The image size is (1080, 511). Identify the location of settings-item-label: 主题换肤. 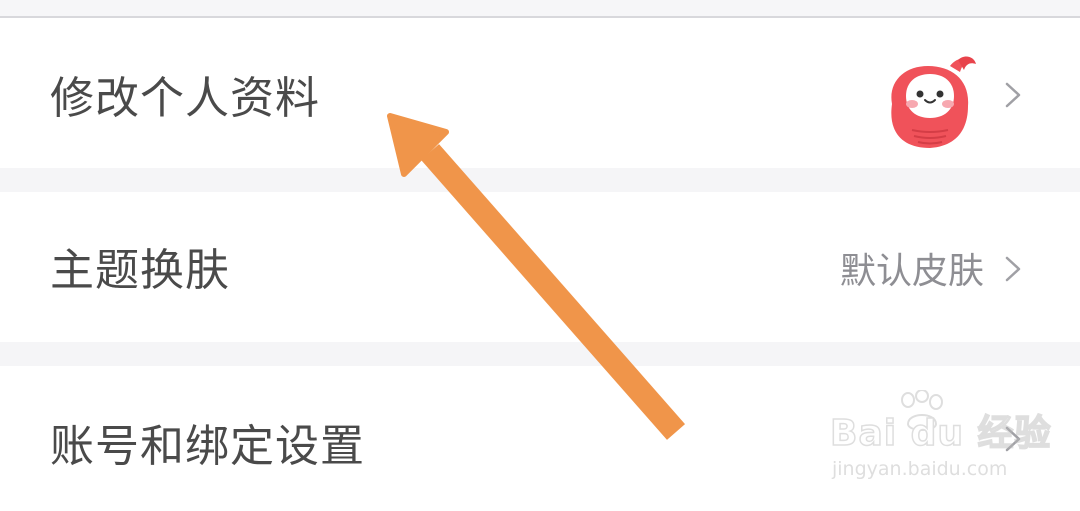
(140, 270).